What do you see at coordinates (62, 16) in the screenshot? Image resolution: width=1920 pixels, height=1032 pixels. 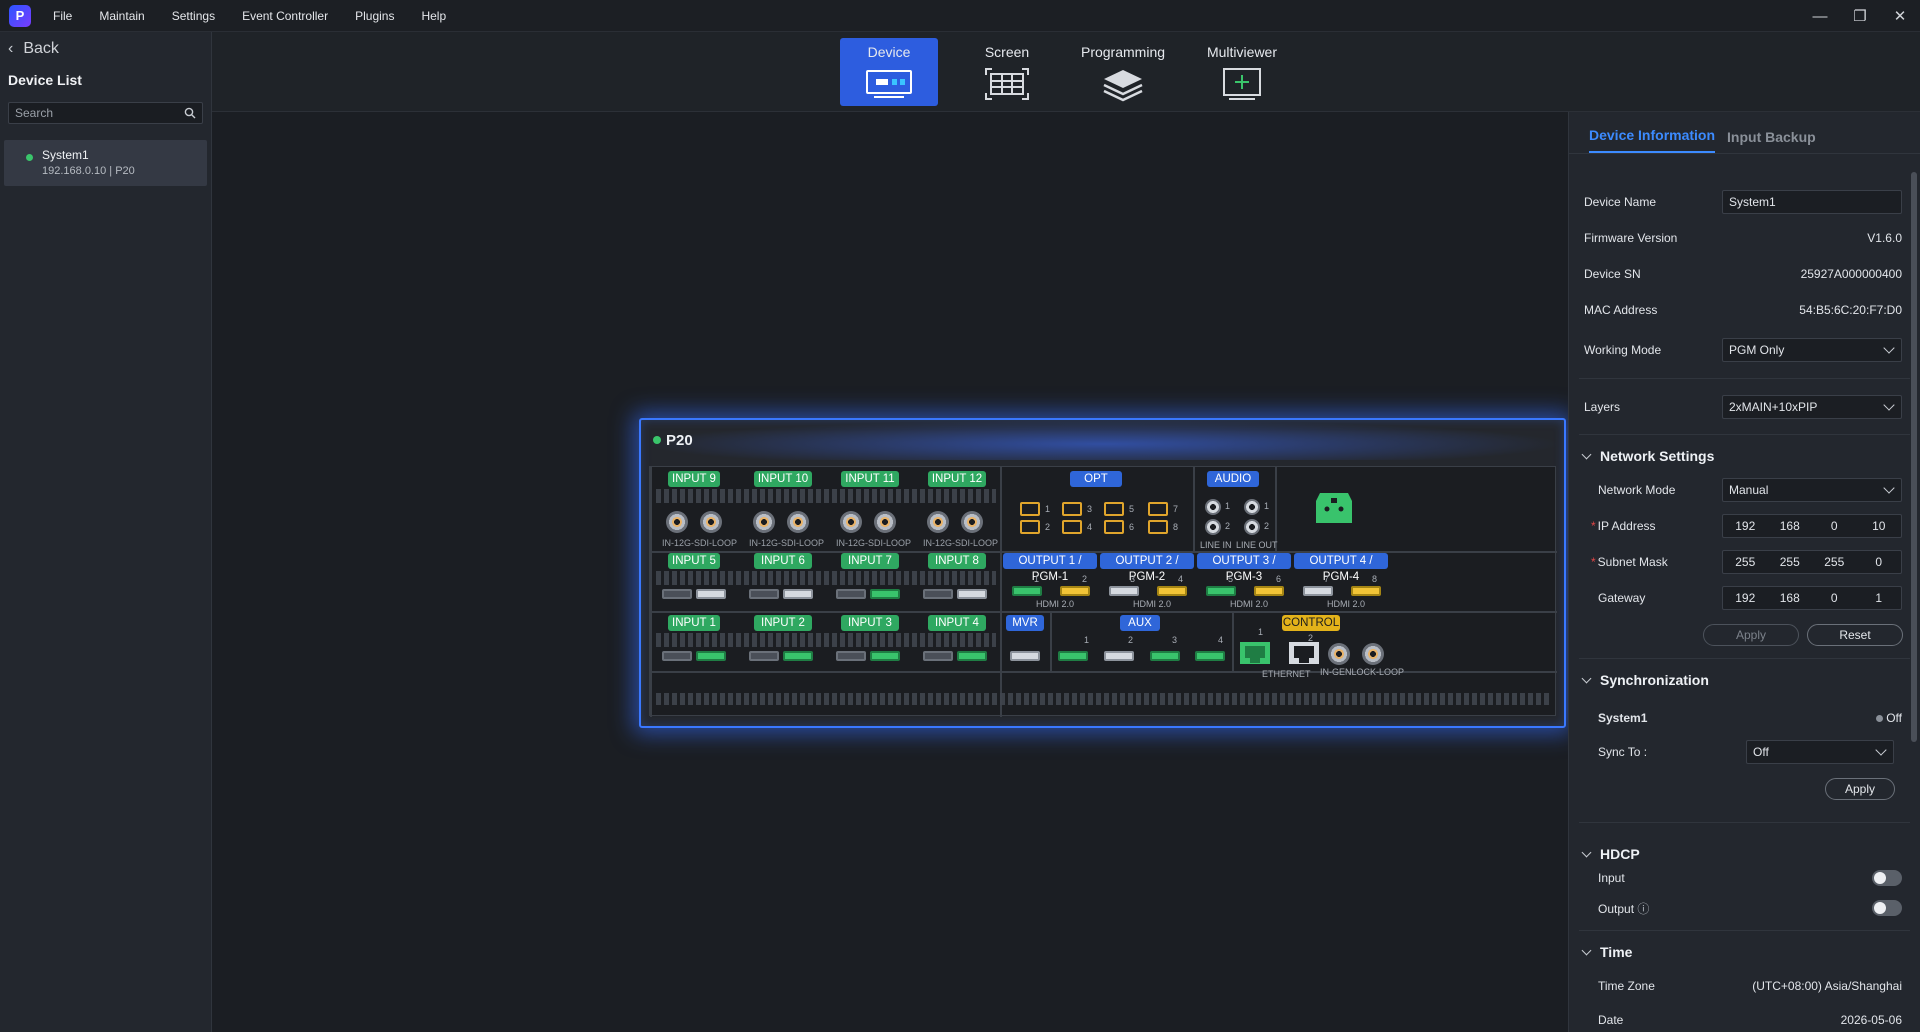 I see `menu-file: File` at bounding box center [62, 16].